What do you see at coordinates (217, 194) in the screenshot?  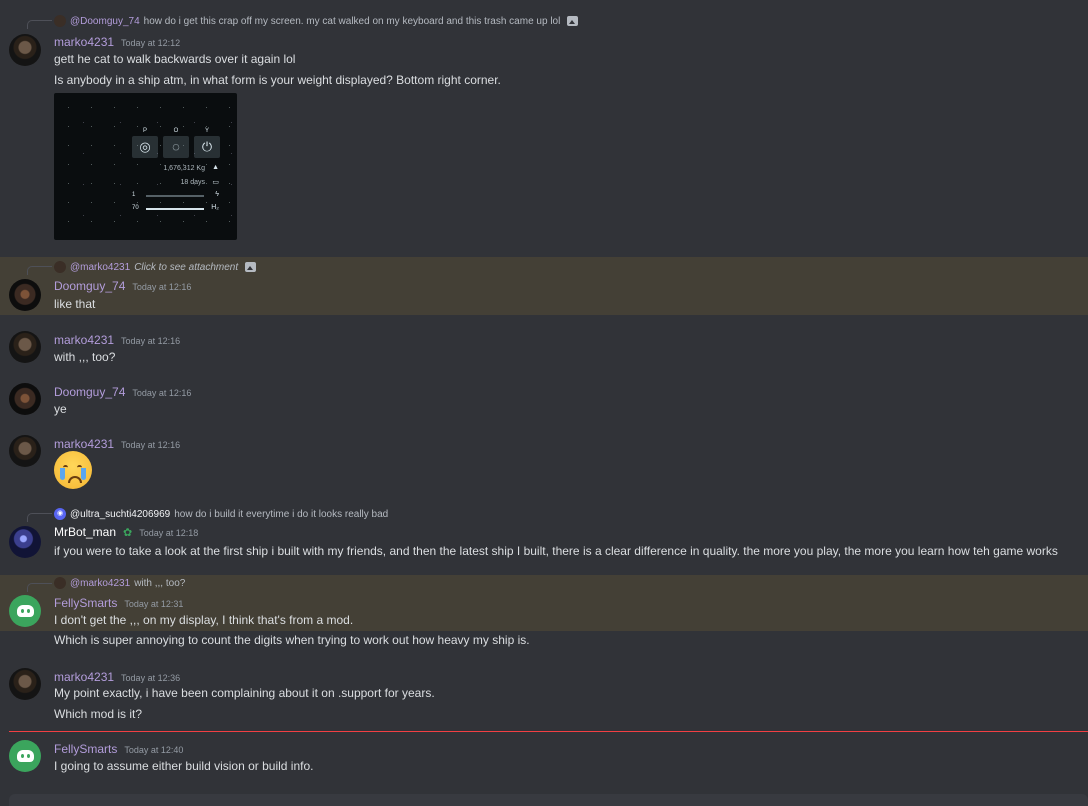 I see `energy-icon: ϟ` at bounding box center [217, 194].